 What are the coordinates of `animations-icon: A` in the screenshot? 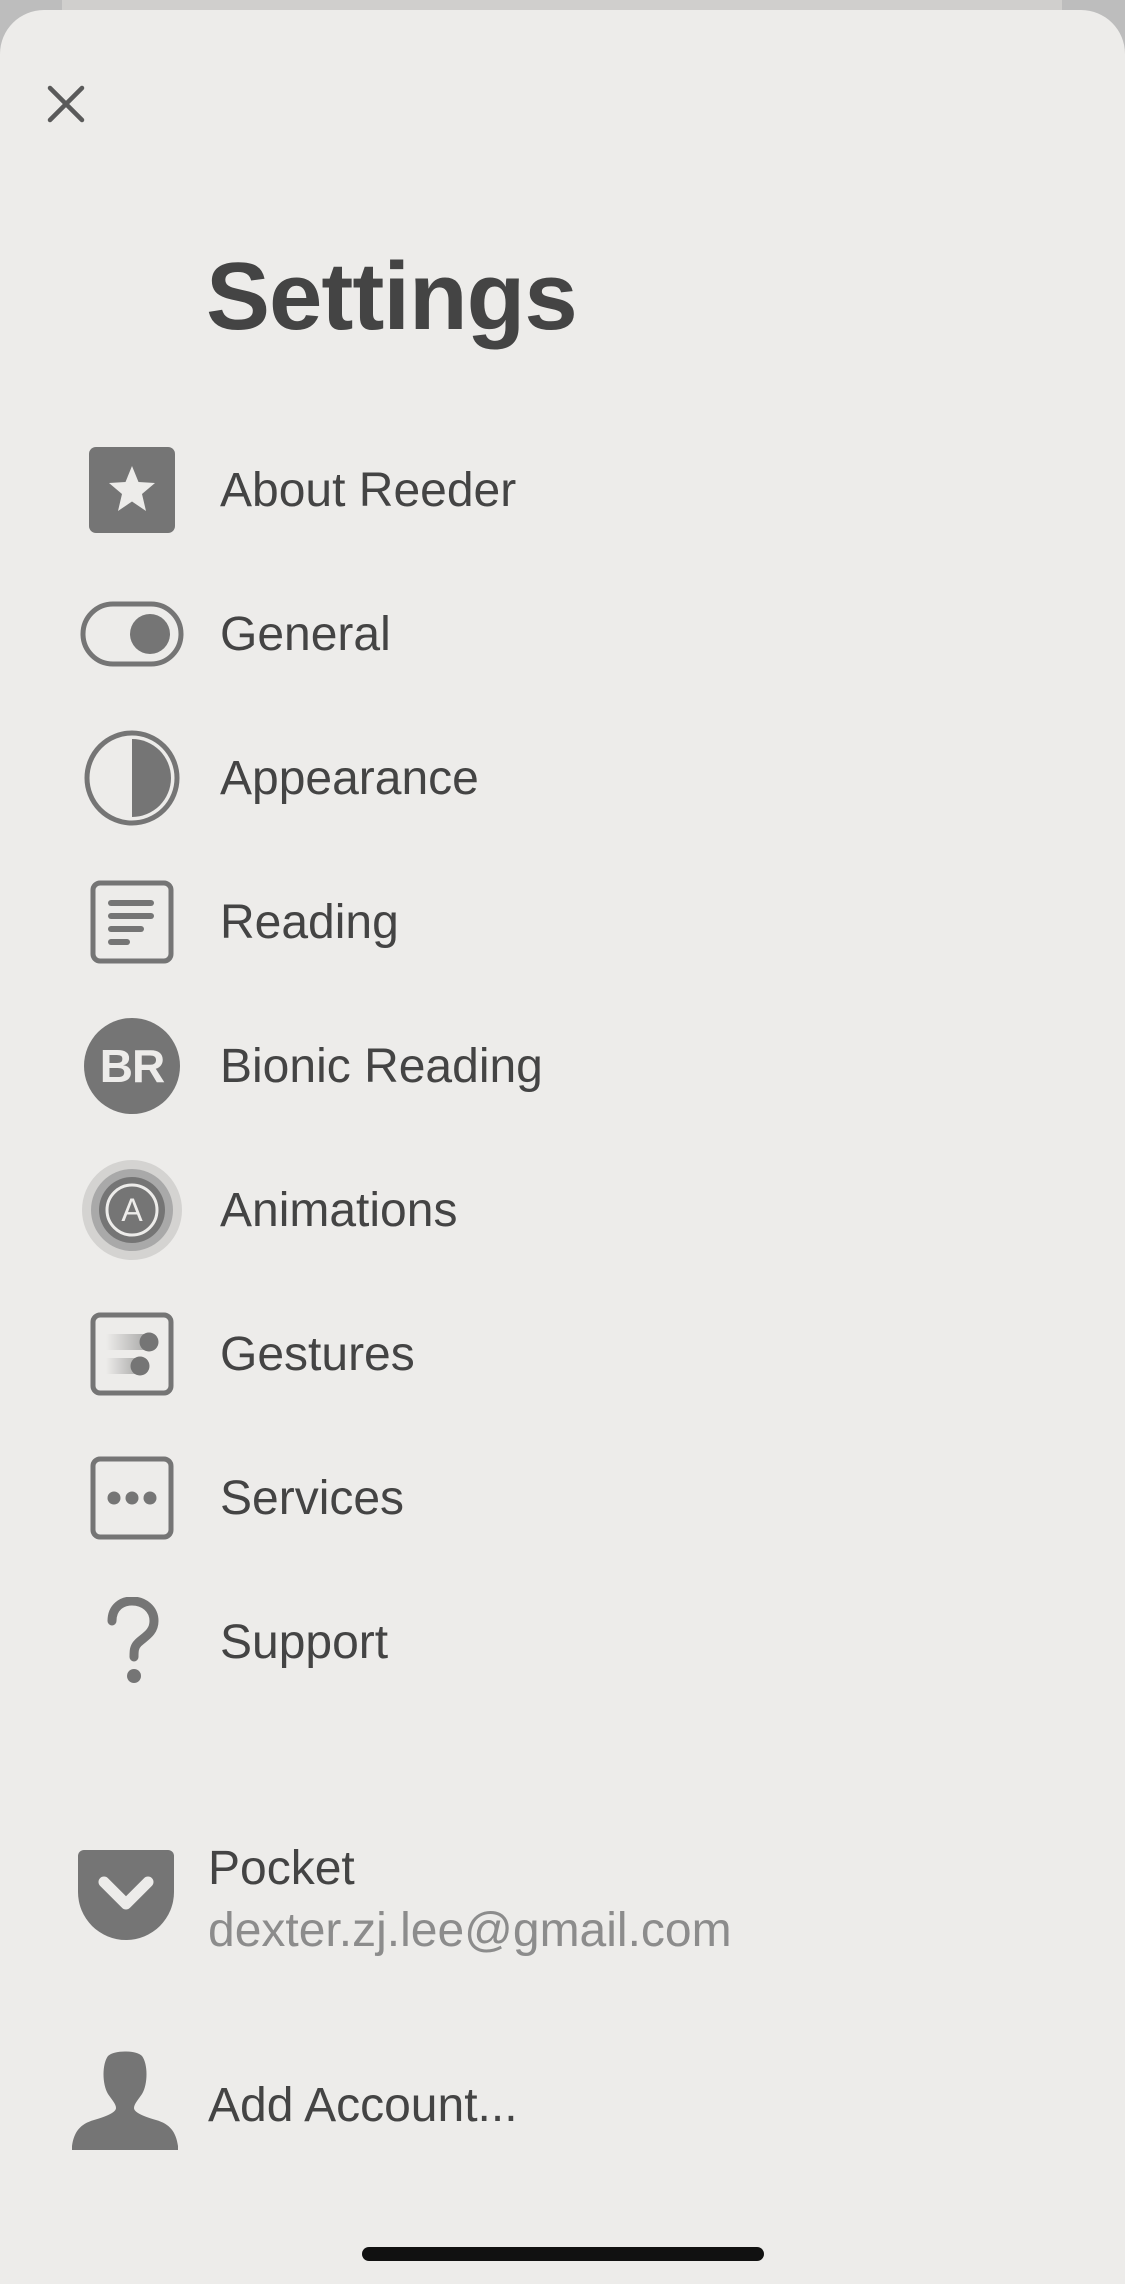 It's located at (132, 1210).